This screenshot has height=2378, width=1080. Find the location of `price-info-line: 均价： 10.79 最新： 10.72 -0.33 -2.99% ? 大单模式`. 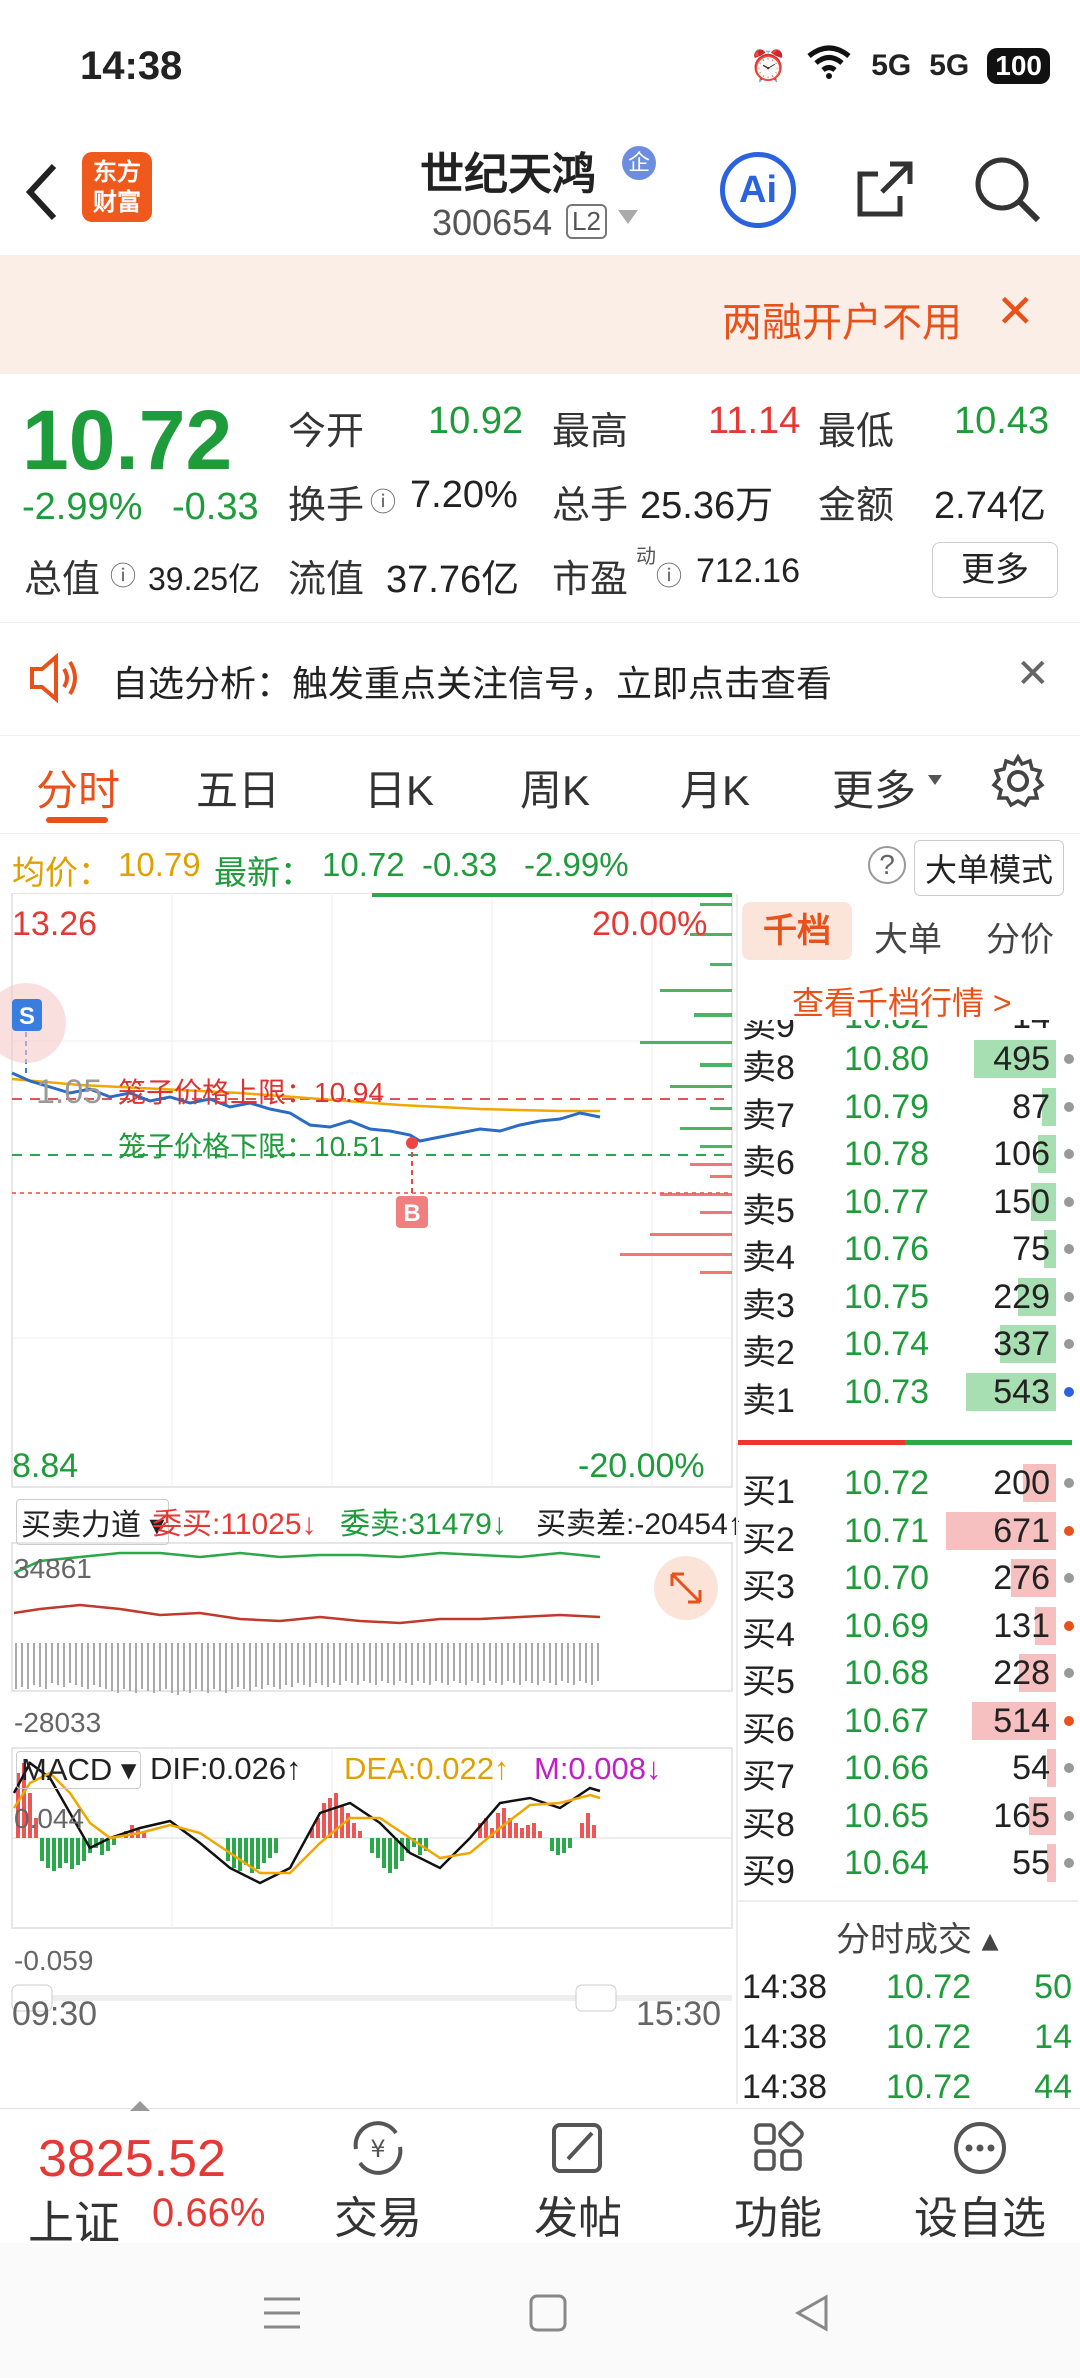

price-info-line: 均价： 10.79 最新： 10.72 -0.33 -2.99% ? 大单模式 is located at coordinates (540, 866).